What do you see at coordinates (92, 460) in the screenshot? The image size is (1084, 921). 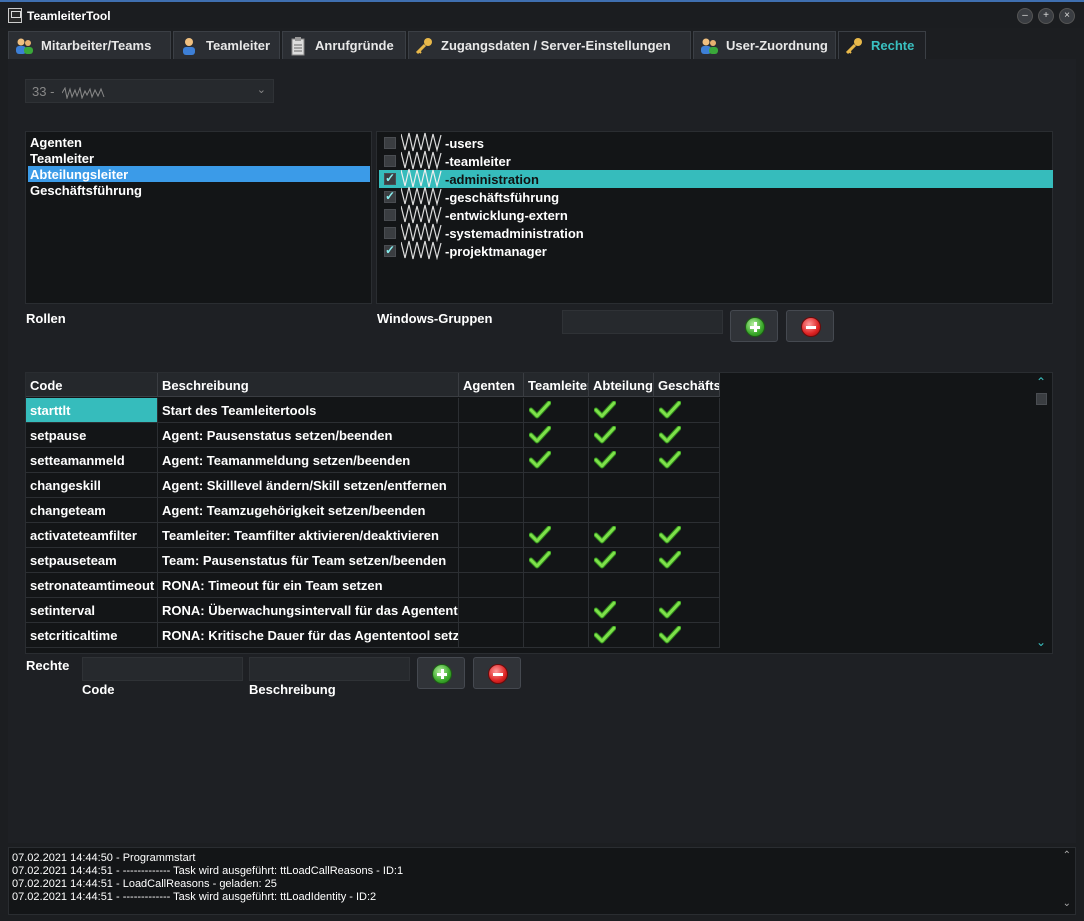 I see `cell-code: setteamanmeld` at bounding box center [92, 460].